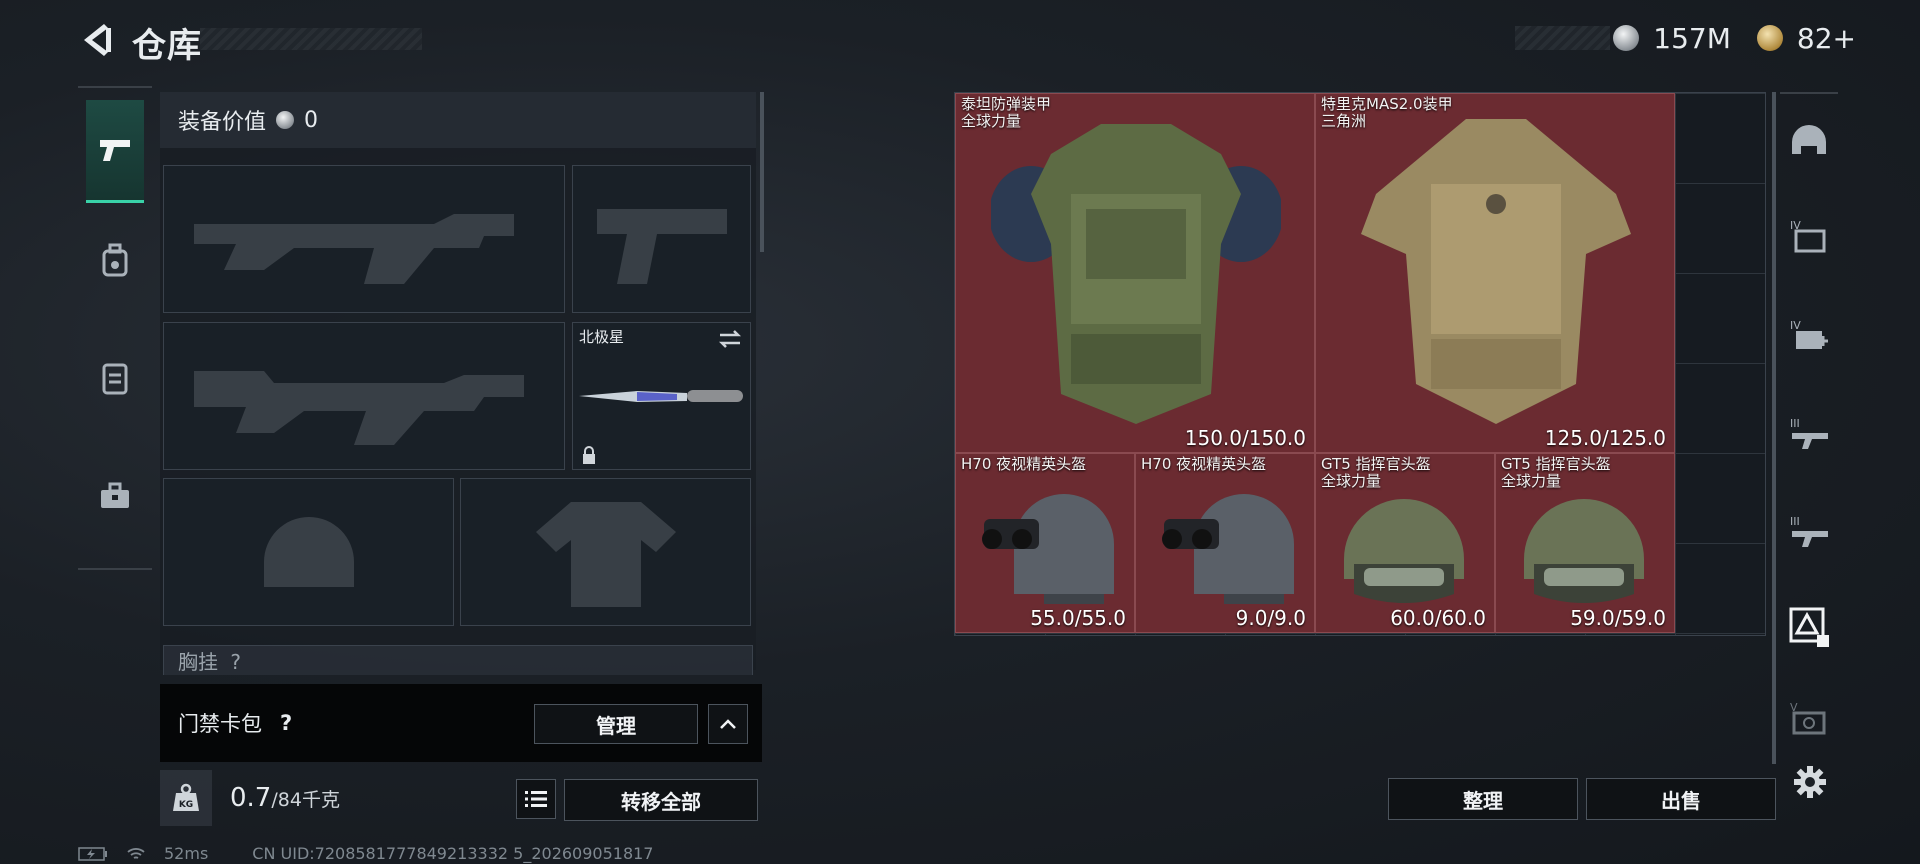 Image resolution: width=1920 pixels, height=864 pixels. What do you see at coordinates (1605, 438) in the screenshot?
I see `item-durability: 125.0/125.0` at bounding box center [1605, 438].